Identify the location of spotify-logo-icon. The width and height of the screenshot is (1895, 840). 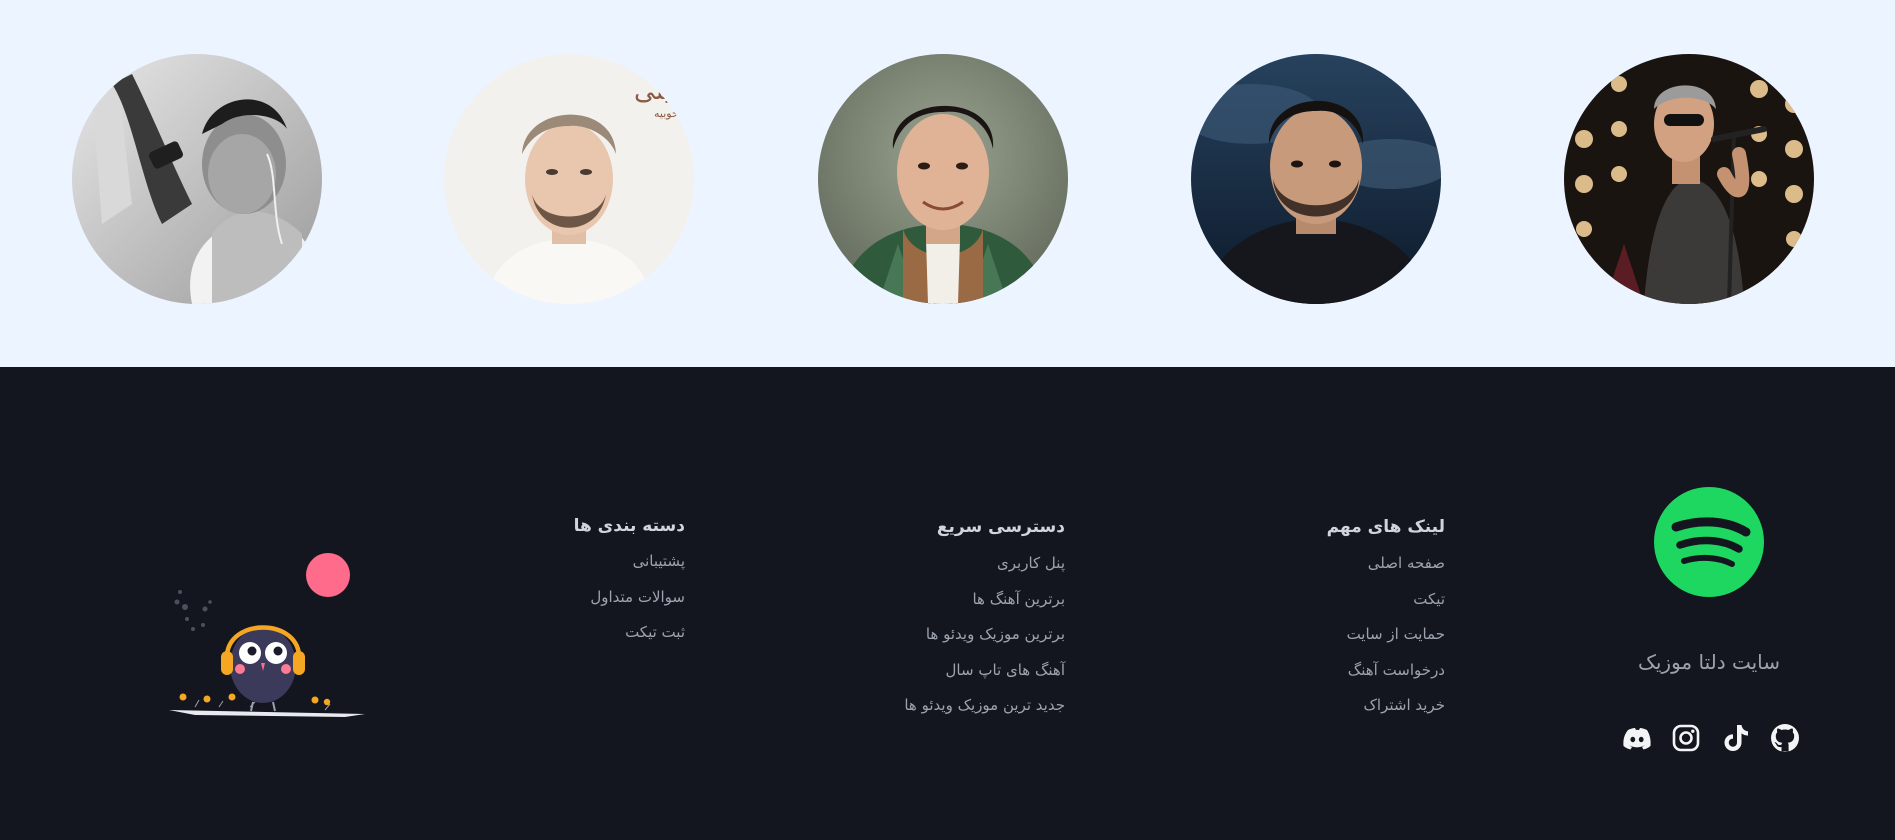
(1709, 542).